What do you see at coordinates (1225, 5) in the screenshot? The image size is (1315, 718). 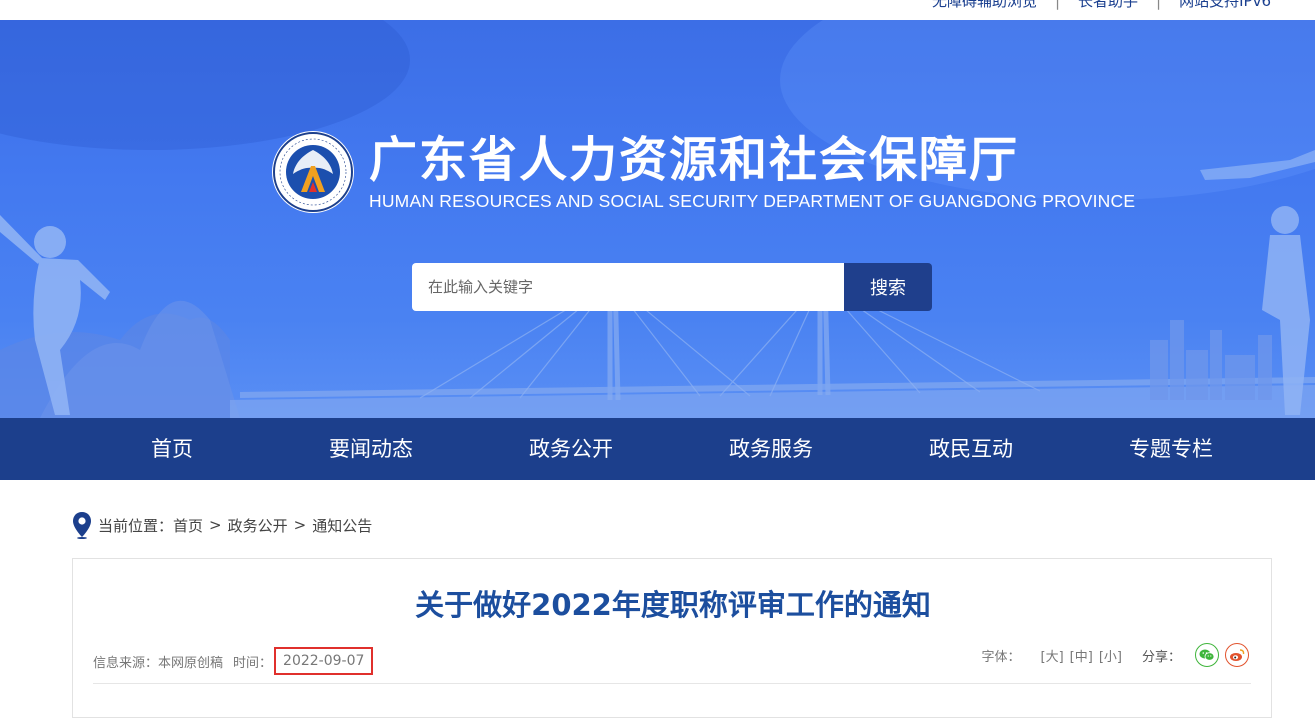 I see `ipv6-link: 网站支持IPv6` at bounding box center [1225, 5].